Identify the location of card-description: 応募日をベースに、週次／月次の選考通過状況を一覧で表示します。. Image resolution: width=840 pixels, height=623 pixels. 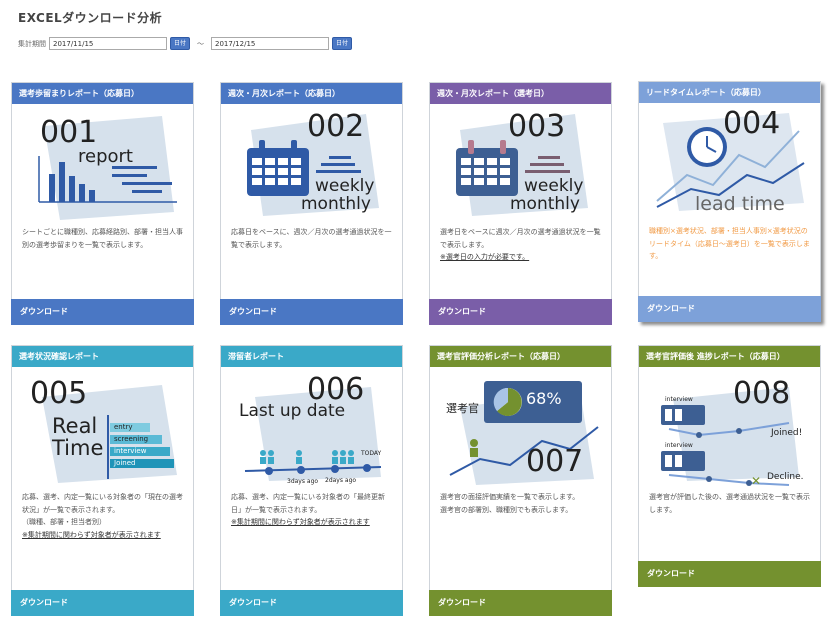
(311, 238).